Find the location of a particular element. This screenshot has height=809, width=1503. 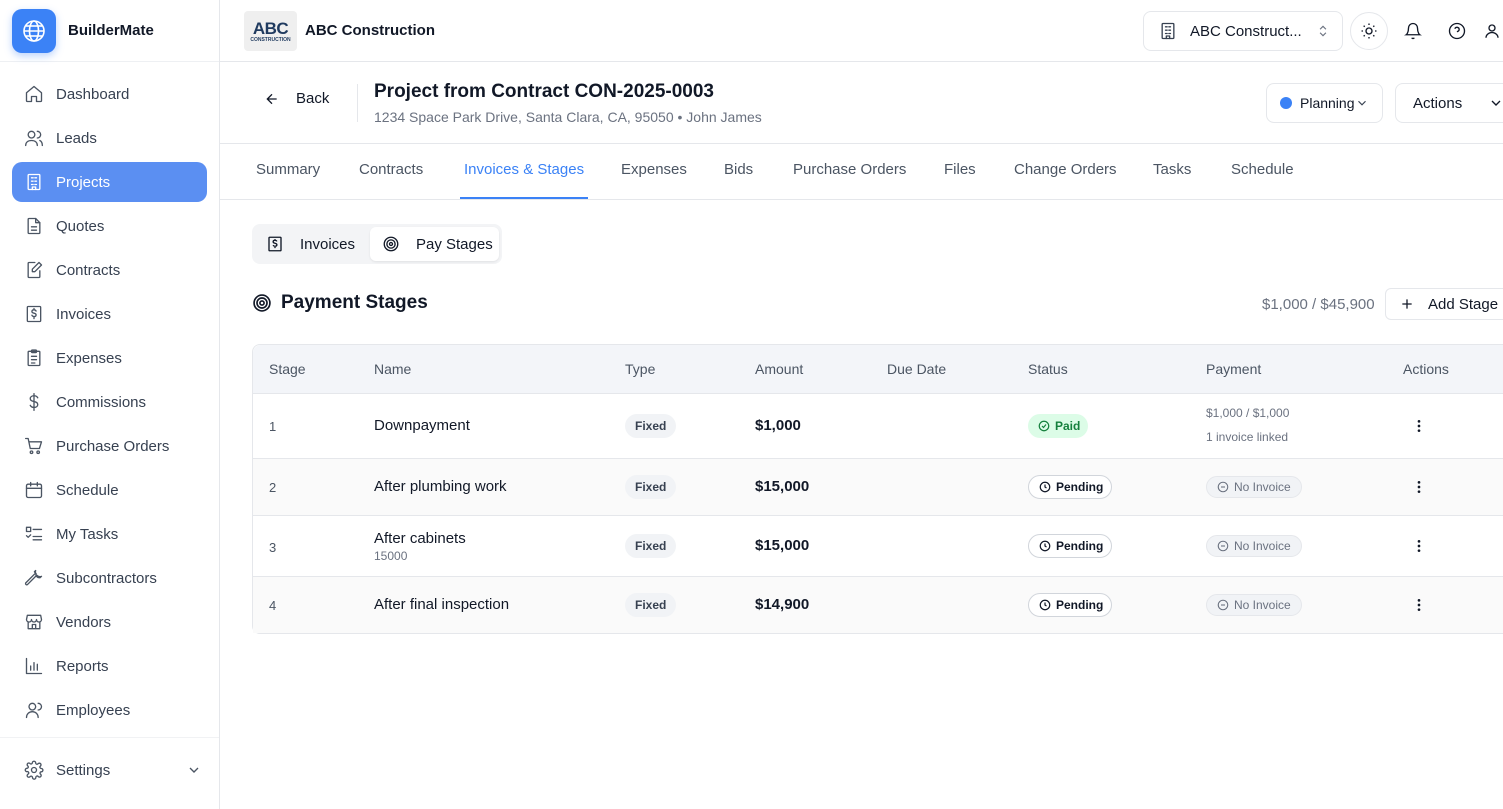

brand: BuilderMate is located at coordinates (109, 31).